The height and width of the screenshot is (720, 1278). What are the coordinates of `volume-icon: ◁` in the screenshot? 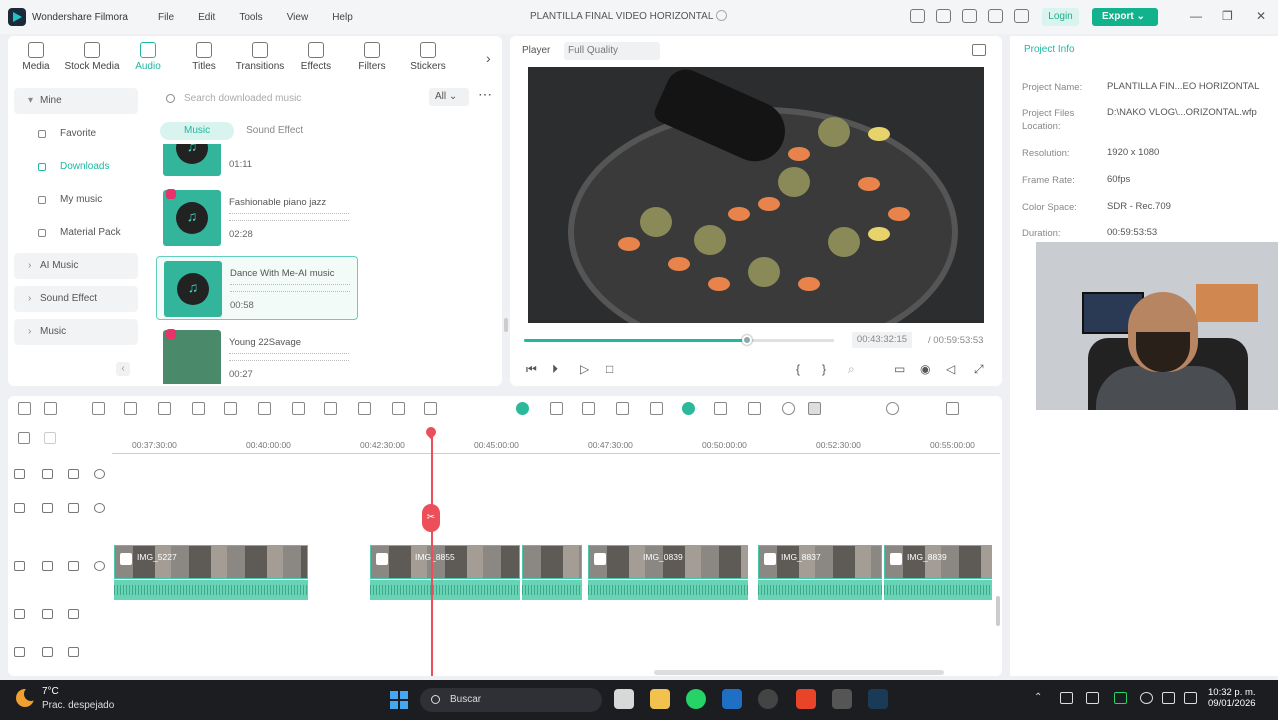 It's located at (950, 369).